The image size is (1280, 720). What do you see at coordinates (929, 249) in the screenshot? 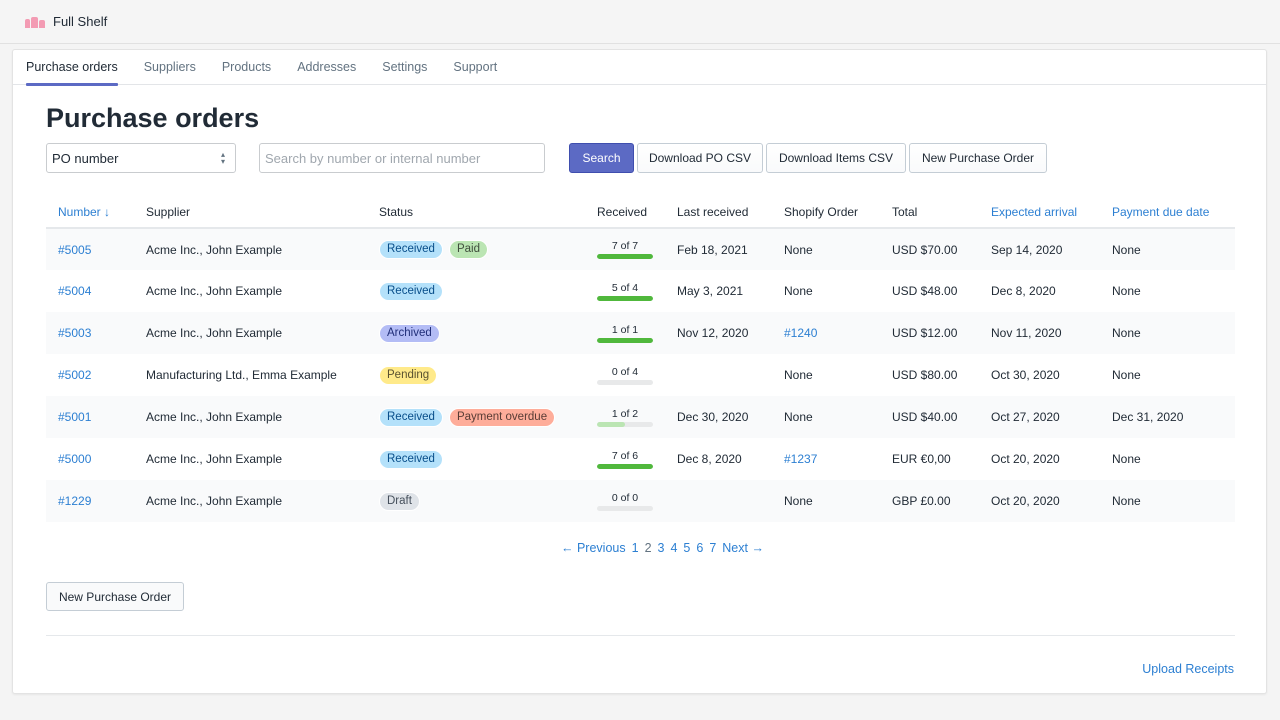
I see `cell-total: USD $70.00` at bounding box center [929, 249].